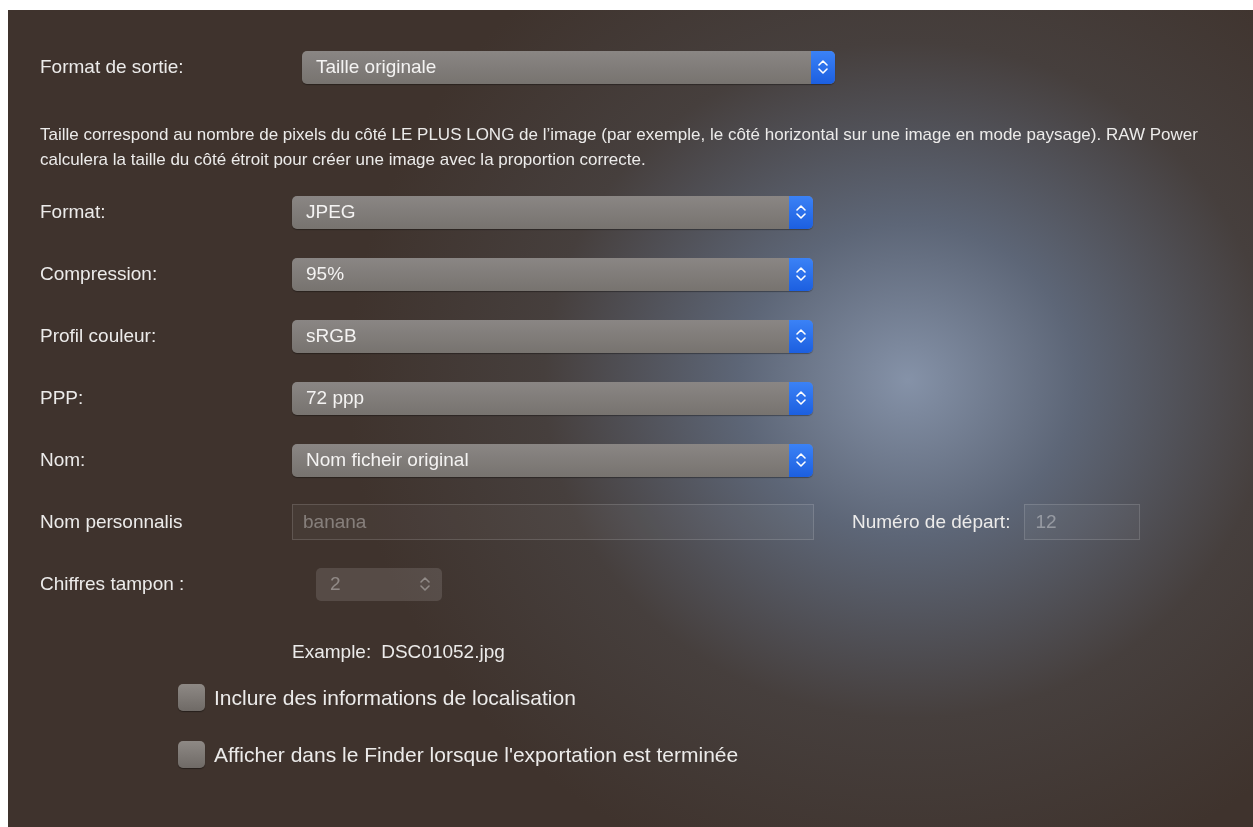  I want to click on field-label: PPP:, so click(62, 398).